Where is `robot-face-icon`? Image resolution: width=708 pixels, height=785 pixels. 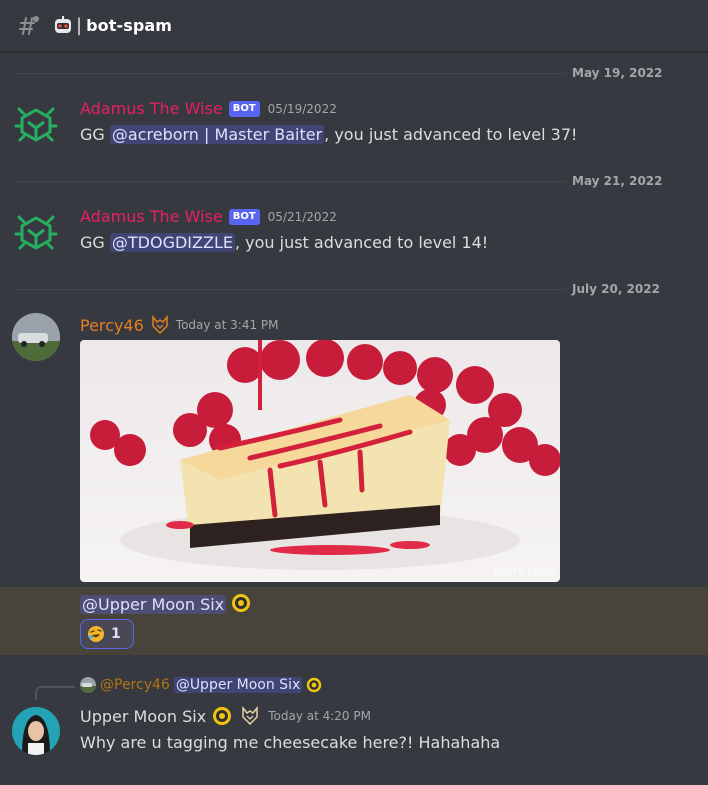 robot-face-icon is located at coordinates (63, 26).